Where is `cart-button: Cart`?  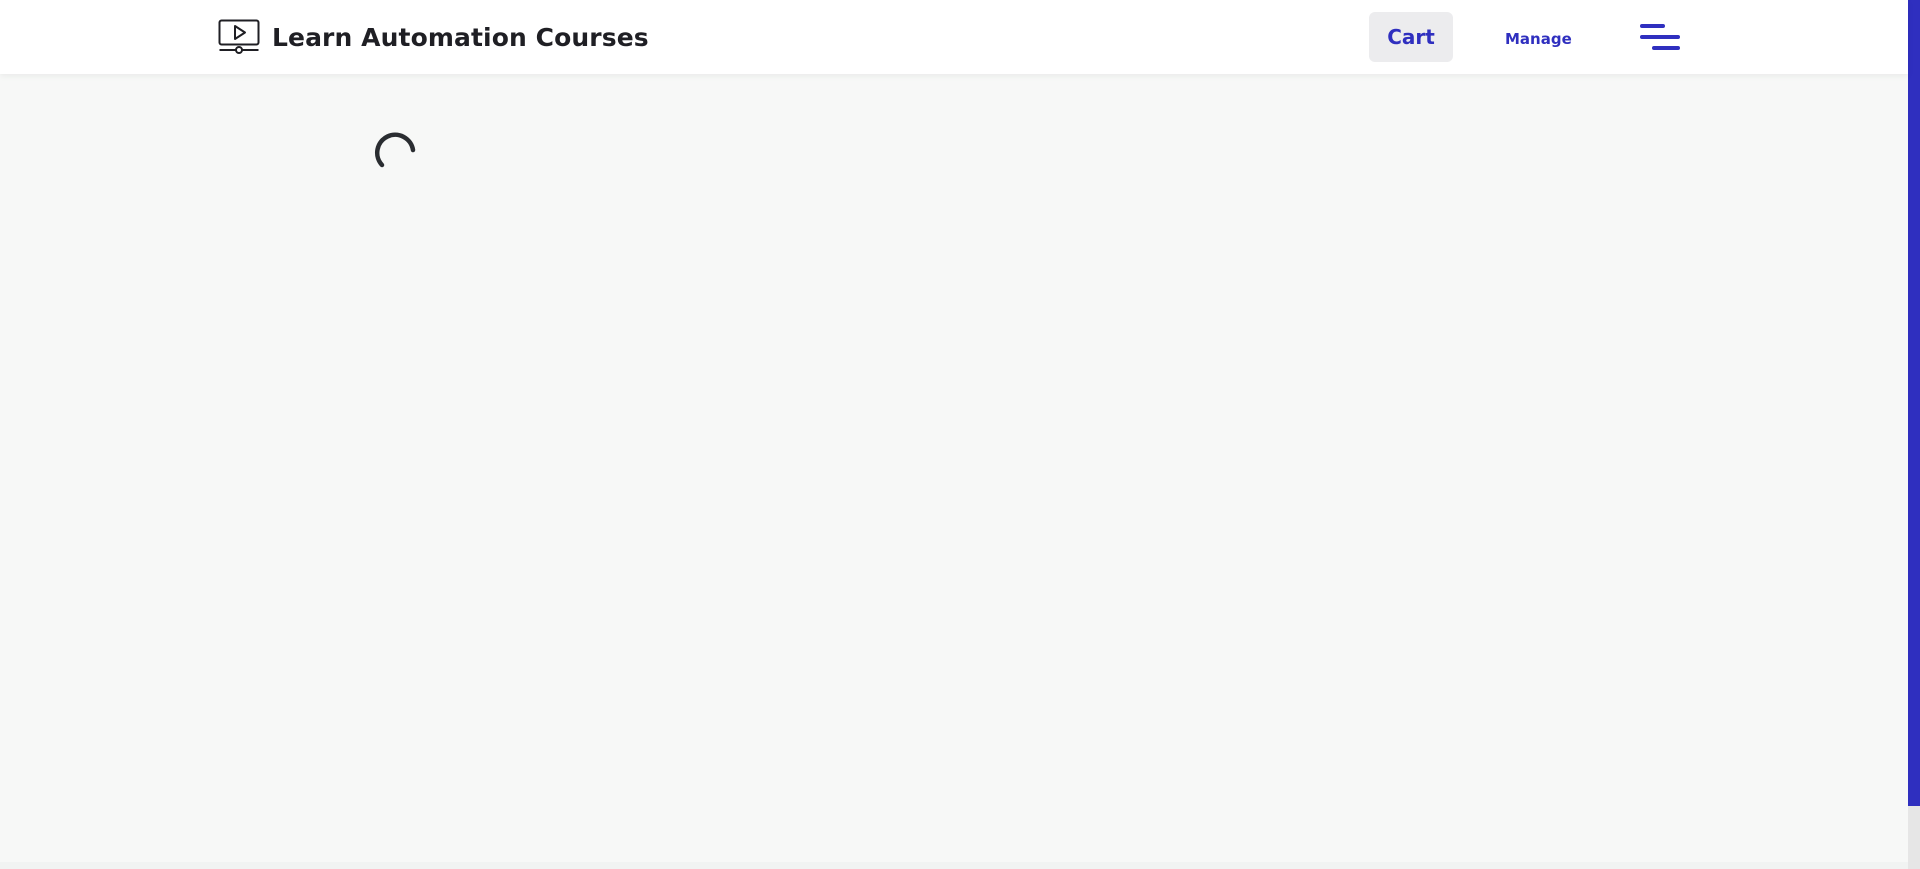 cart-button: Cart is located at coordinates (1411, 37).